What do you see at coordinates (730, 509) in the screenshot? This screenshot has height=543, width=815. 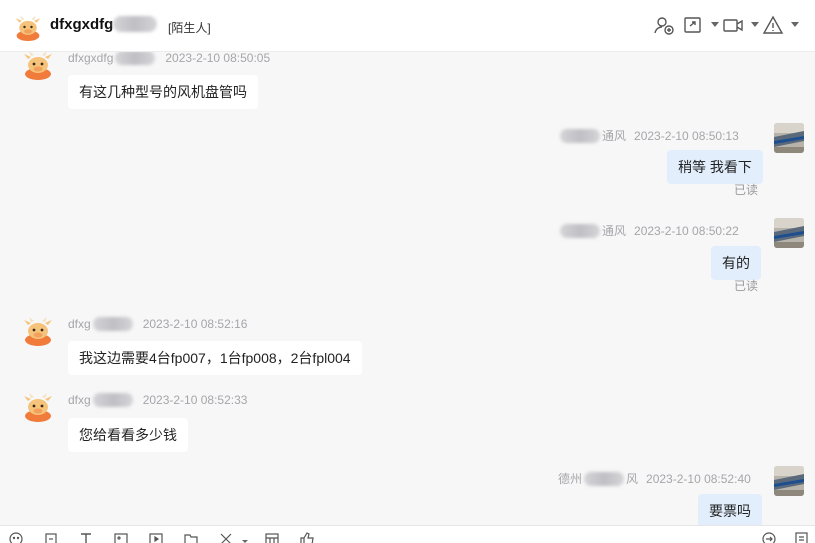 I see `message-bubble: 要票吗` at bounding box center [730, 509].